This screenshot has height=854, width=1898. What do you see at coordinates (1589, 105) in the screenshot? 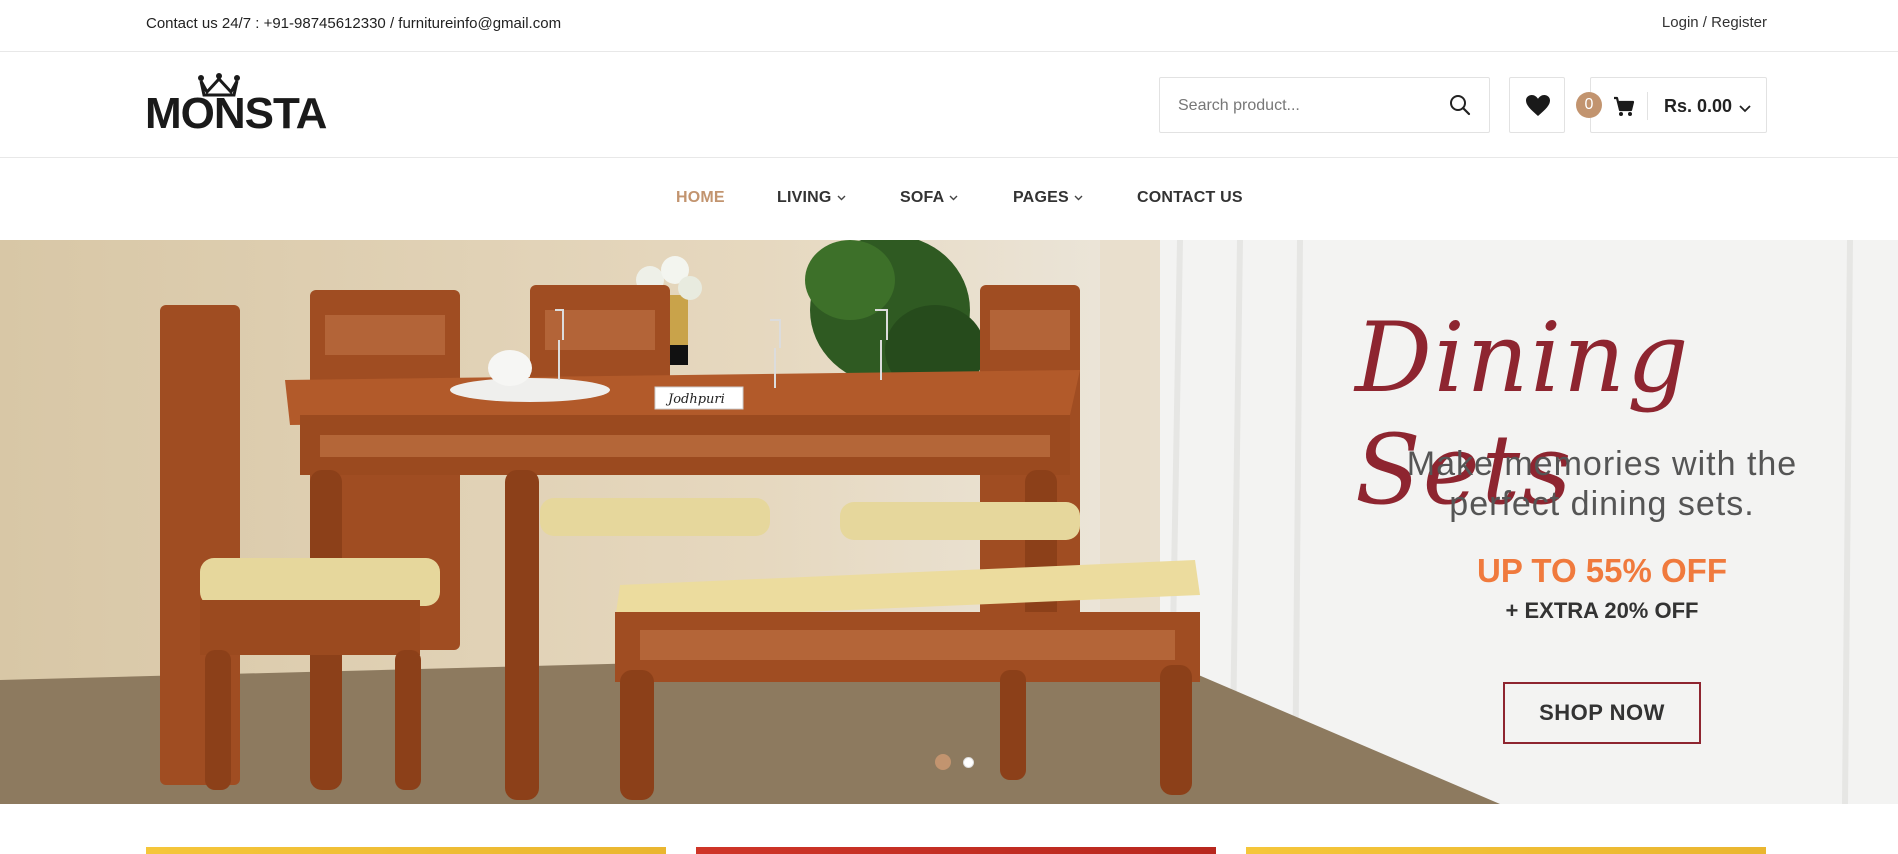
I see `cart-count-badge: 0` at bounding box center [1589, 105].